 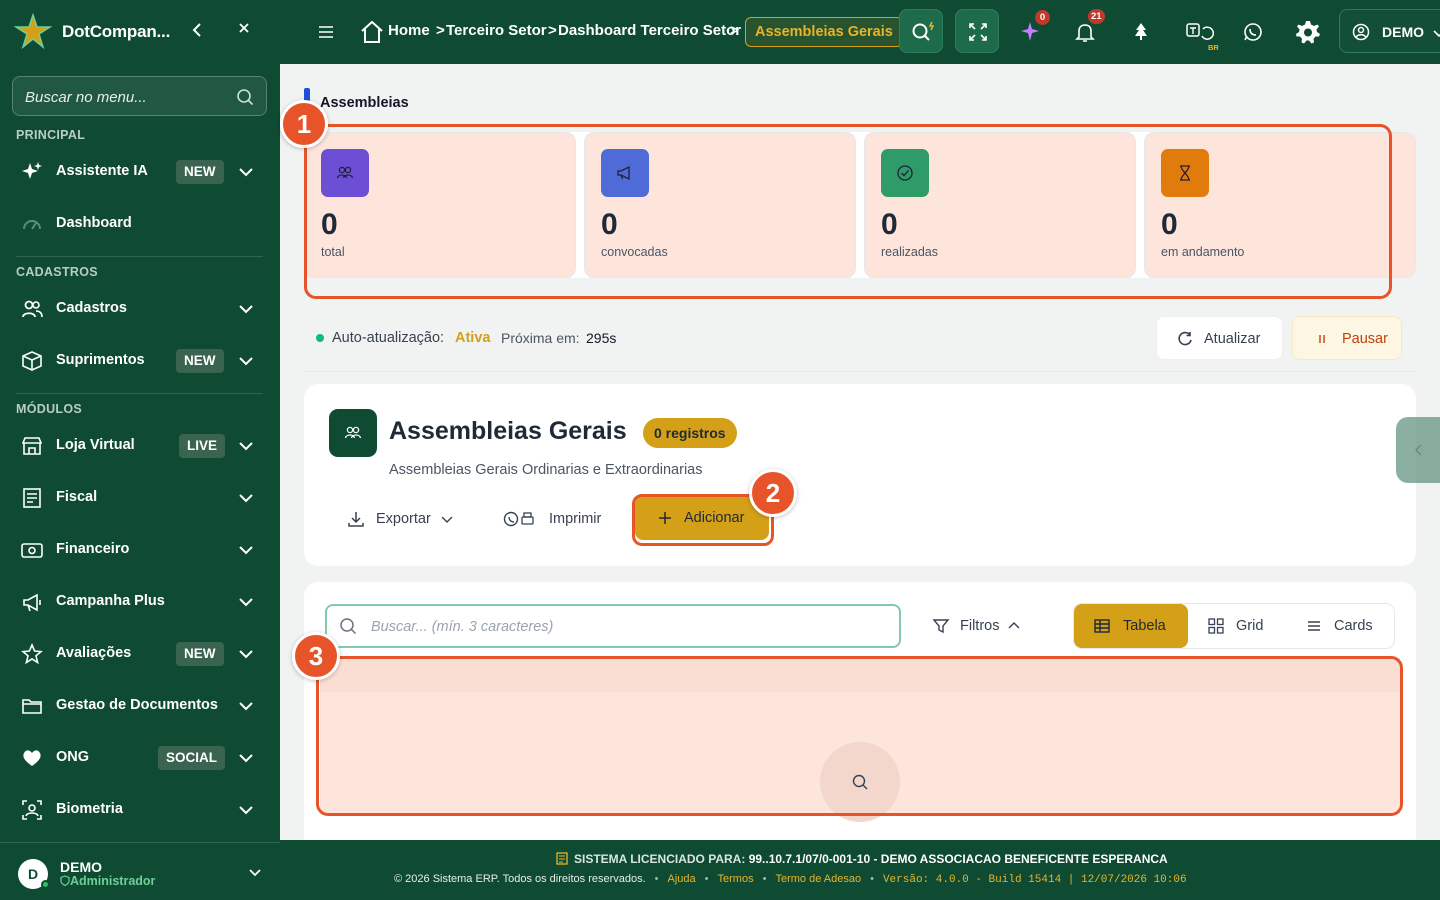 What do you see at coordinates (1418, 450) in the screenshot?
I see `side-panel-toggle` at bounding box center [1418, 450].